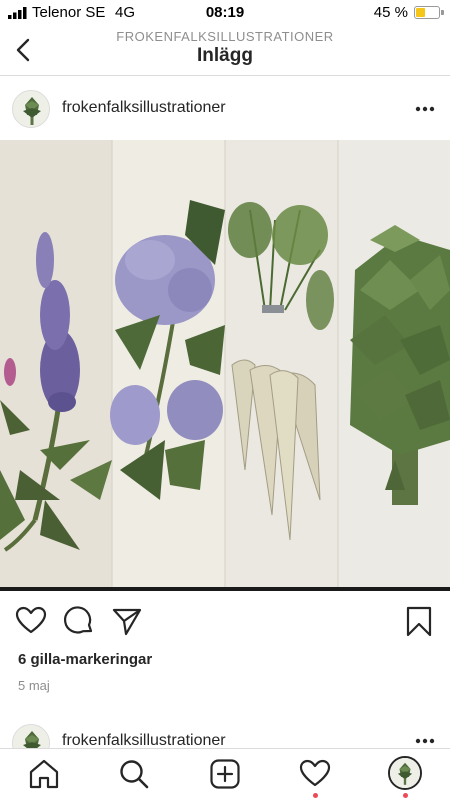 Image resolution: width=450 pixels, height=800 pixels. What do you see at coordinates (85, 659) in the screenshot?
I see `likes-count: 6 gilla-markeringar` at bounding box center [85, 659].